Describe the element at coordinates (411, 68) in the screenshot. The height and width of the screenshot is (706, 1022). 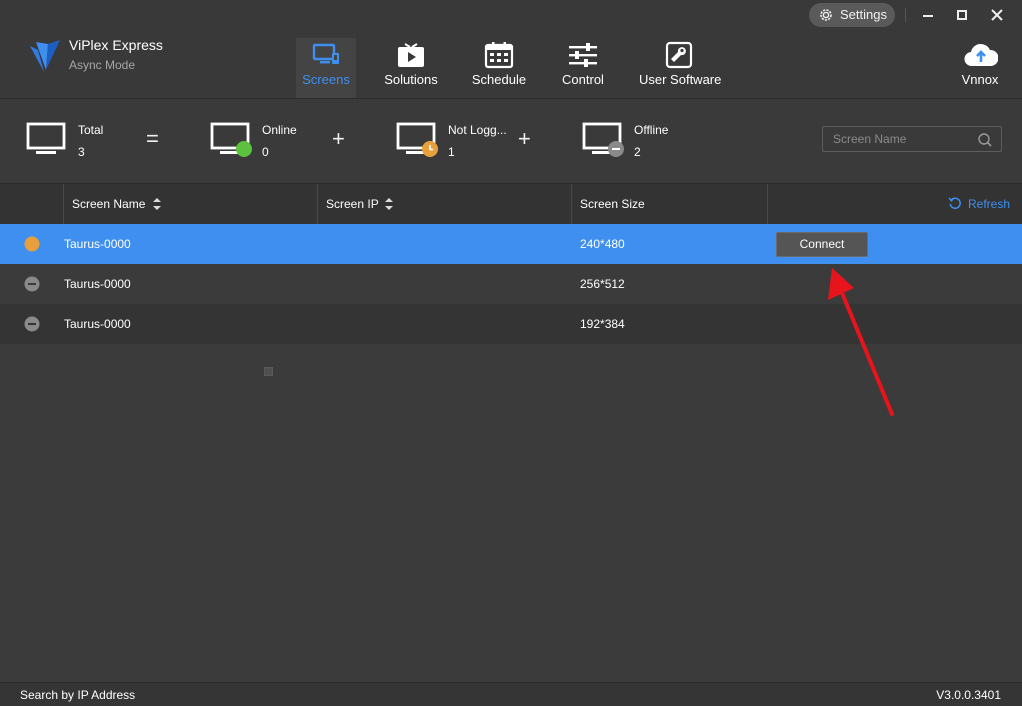
I see `tab-solutions: Solutions` at that location.